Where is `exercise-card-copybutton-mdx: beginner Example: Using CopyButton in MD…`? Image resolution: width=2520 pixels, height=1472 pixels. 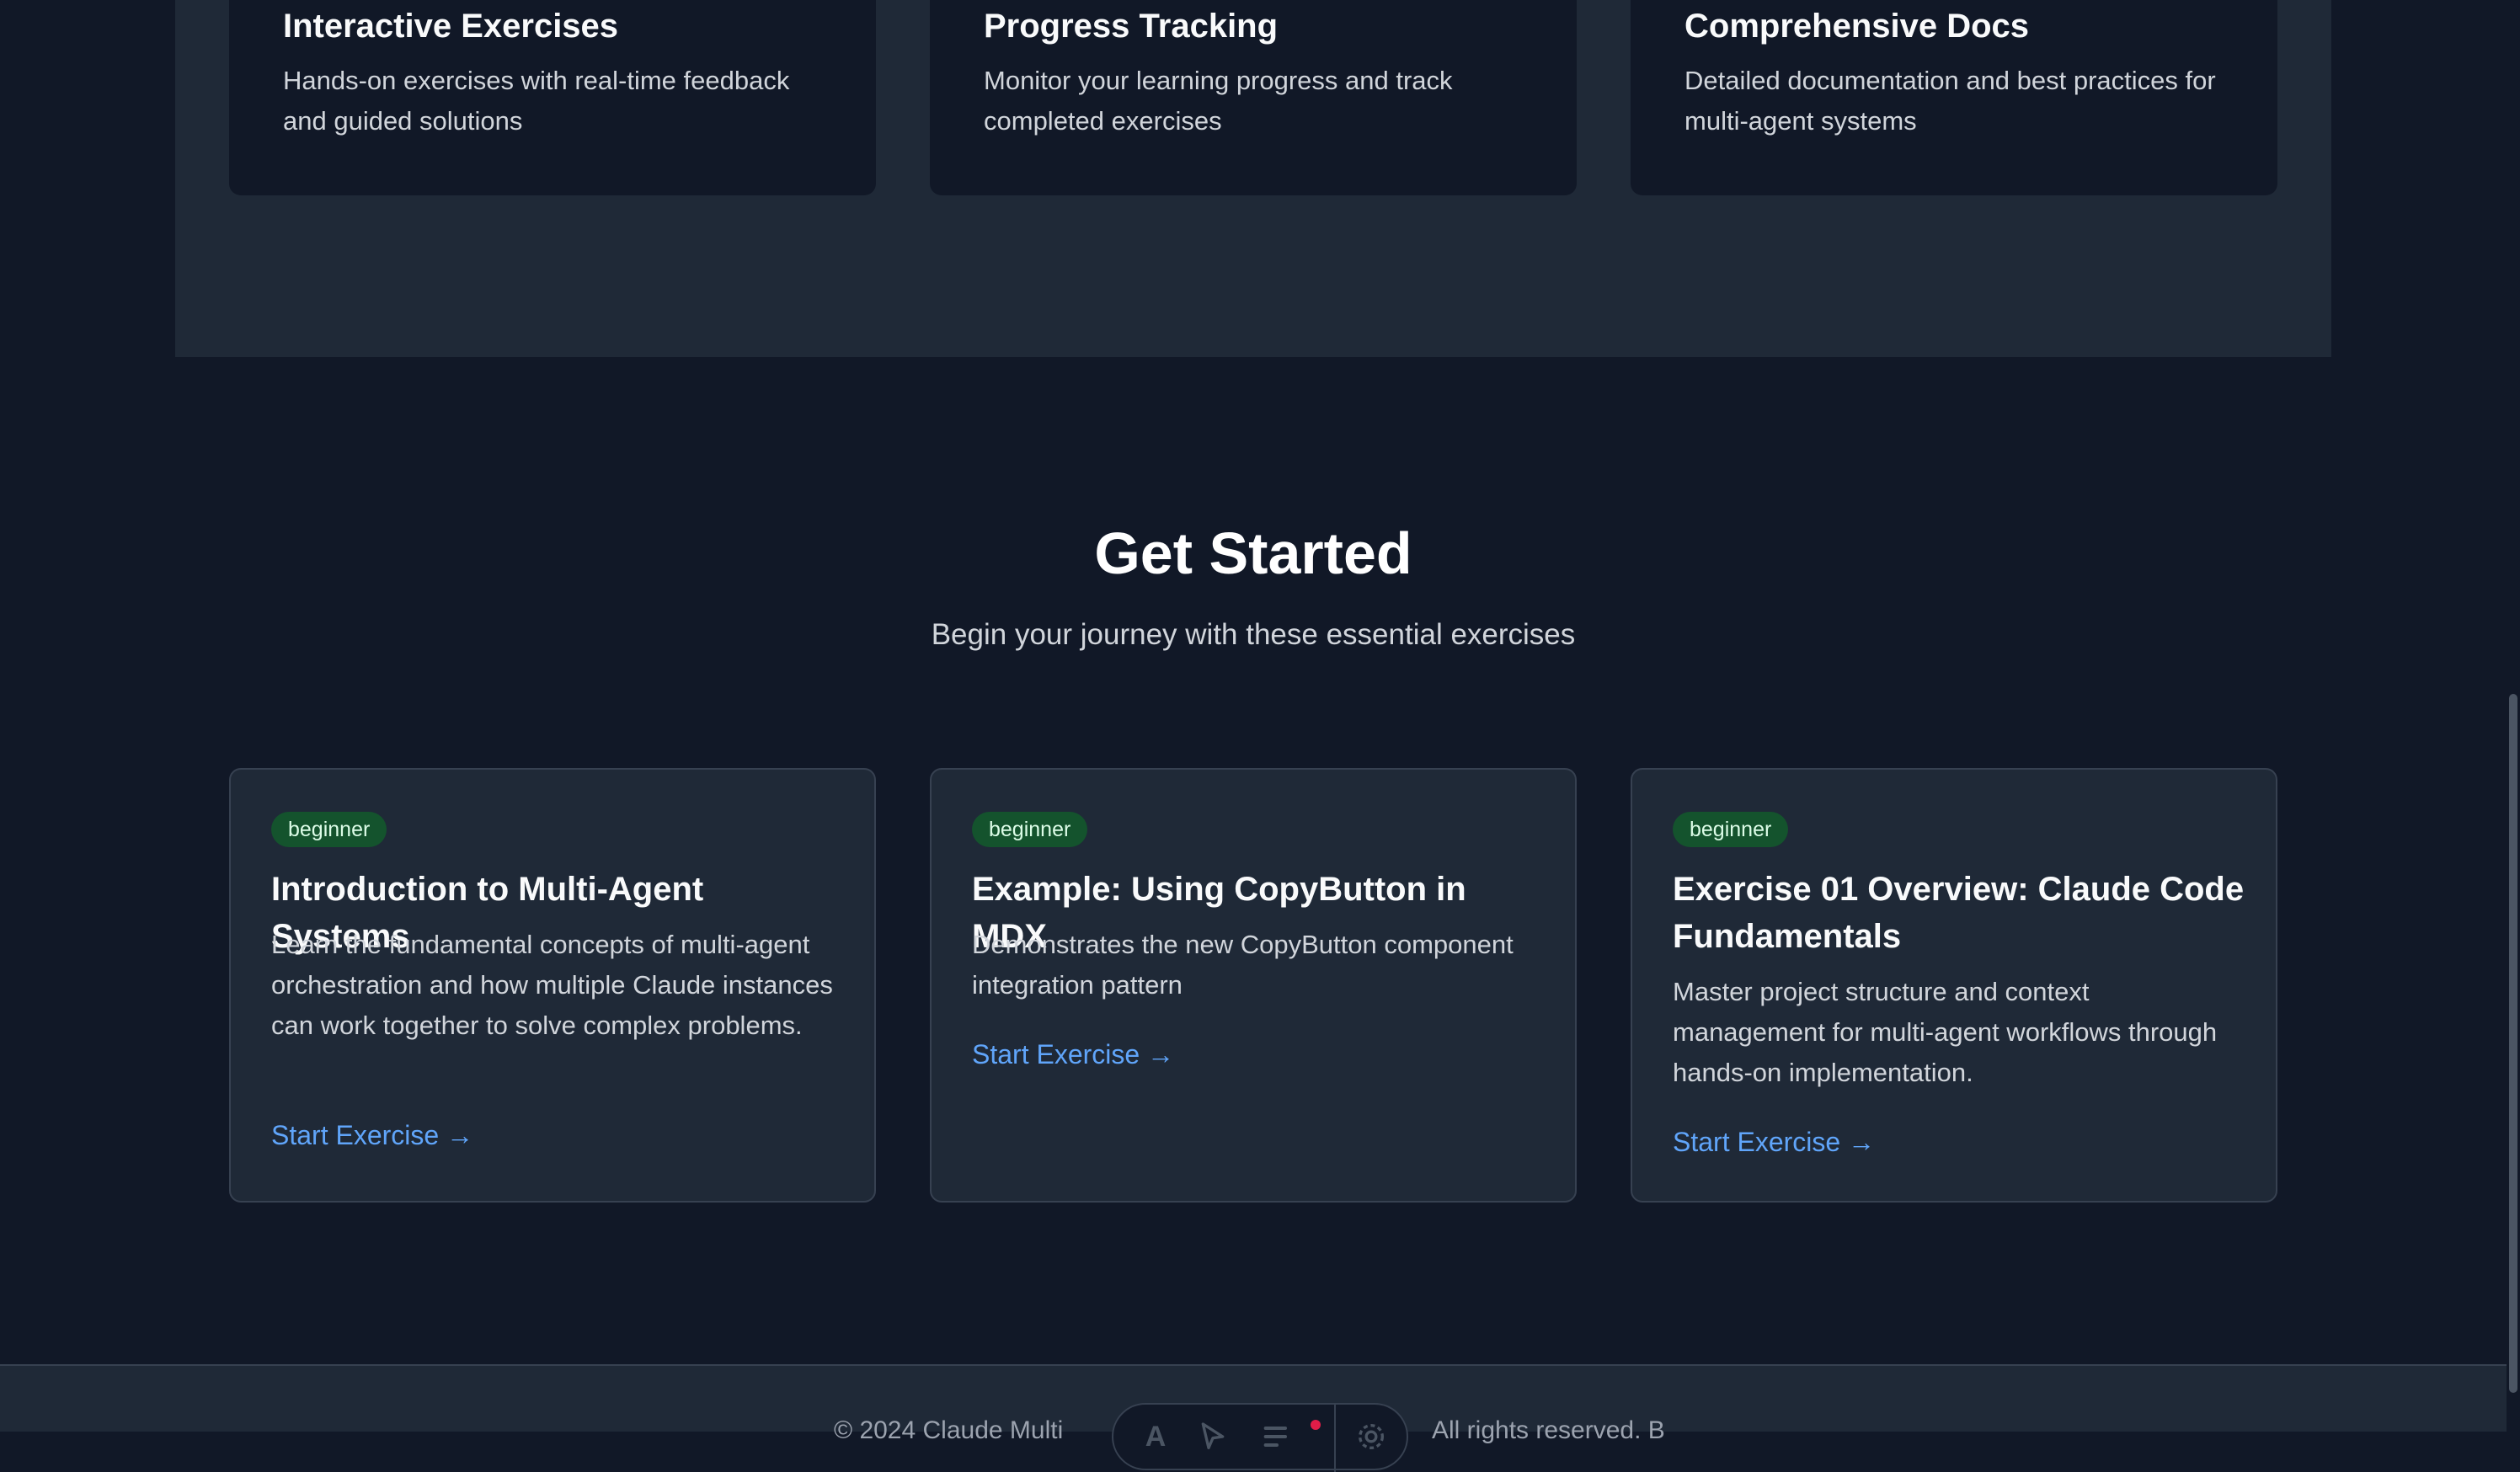 exercise-card-copybutton-mdx: beginner Example: Using CopyButton in MD… is located at coordinates (1253, 985).